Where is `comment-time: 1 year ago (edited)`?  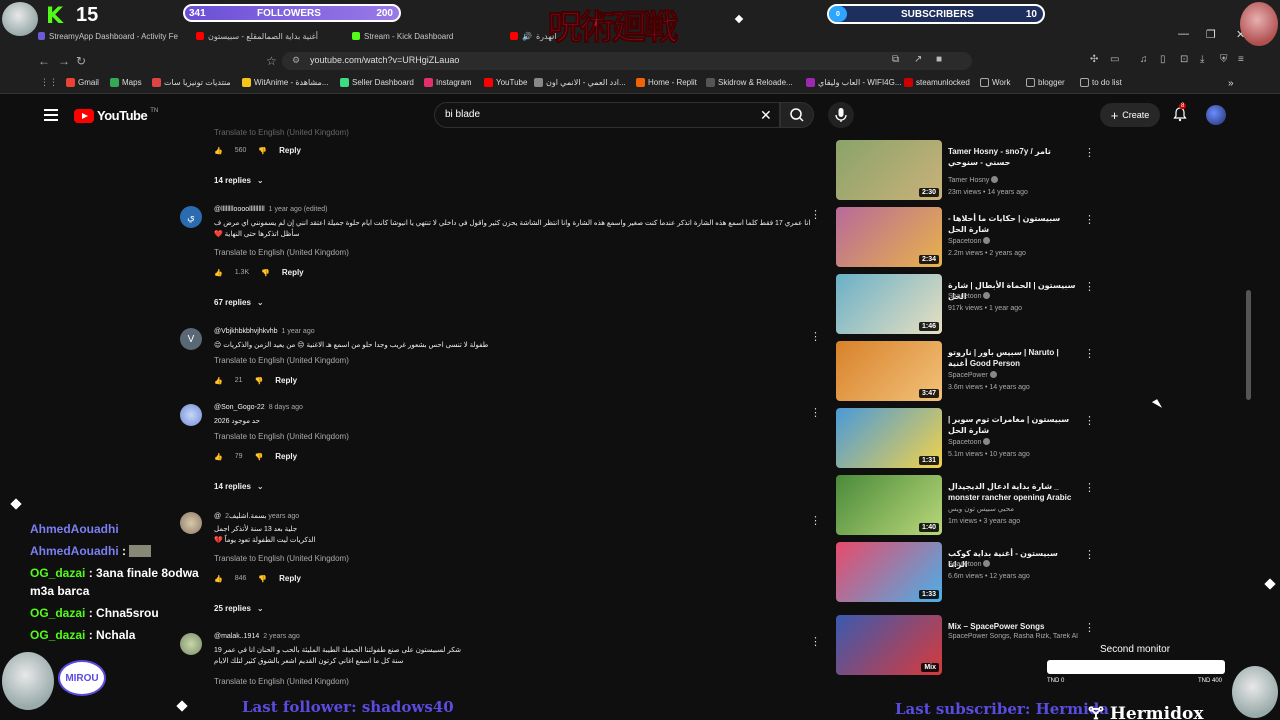
comment-time: 1 year ago (edited) is located at coordinates (298, 209).